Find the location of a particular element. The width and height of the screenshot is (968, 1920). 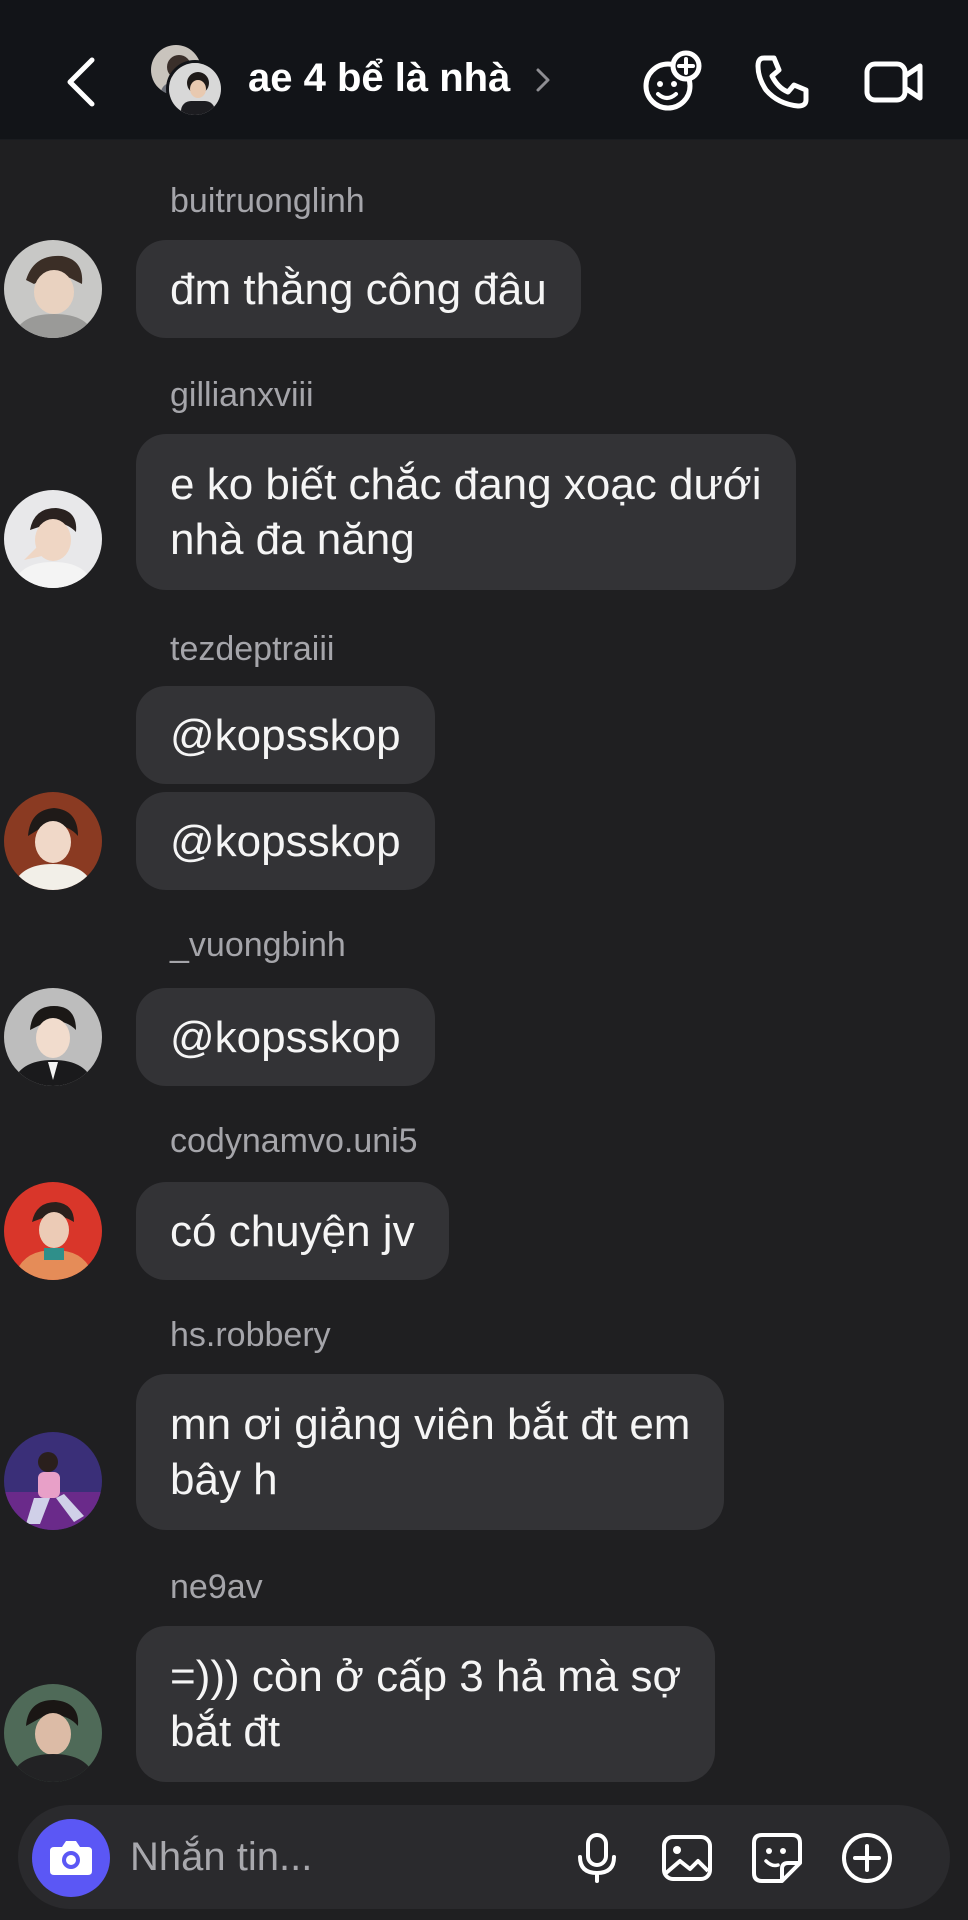

message-bubble: đm thằng công đâu is located at coordinates (358, 289).